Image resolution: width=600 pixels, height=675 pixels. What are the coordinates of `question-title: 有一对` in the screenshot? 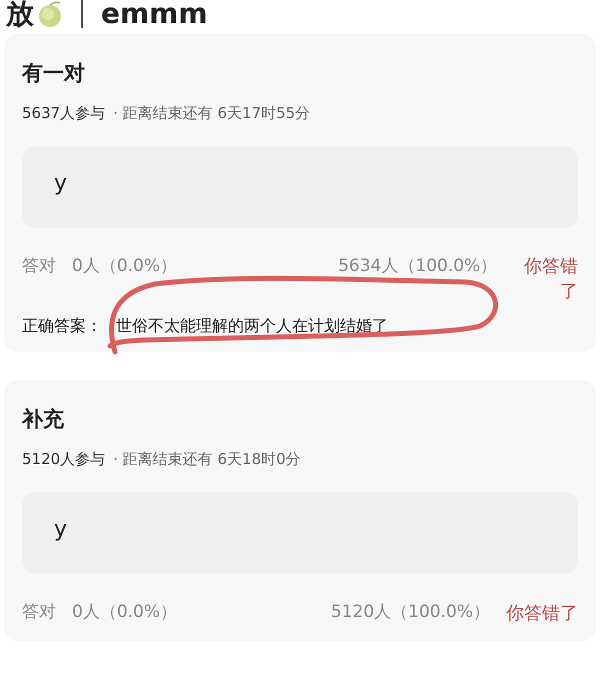 It's located at (54, 73).